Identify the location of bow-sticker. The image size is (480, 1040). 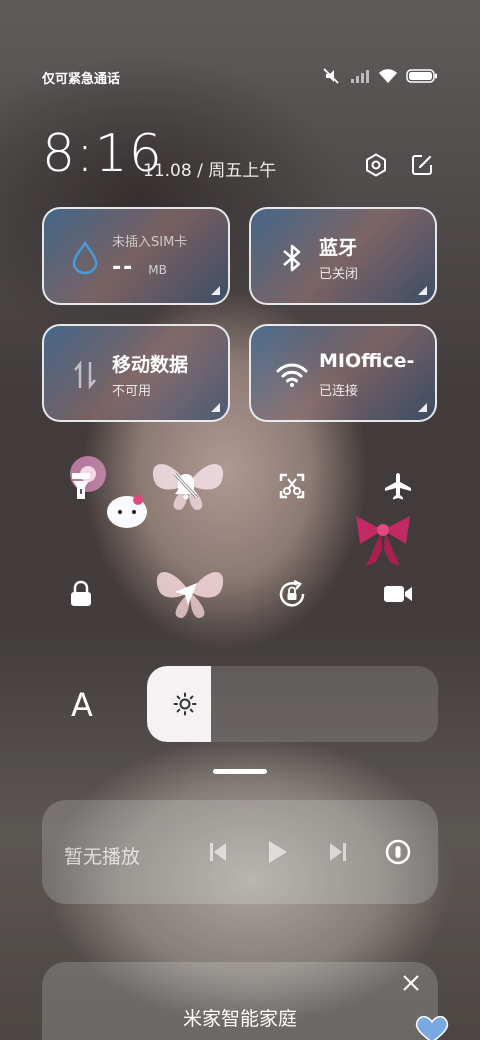
(383, 541).